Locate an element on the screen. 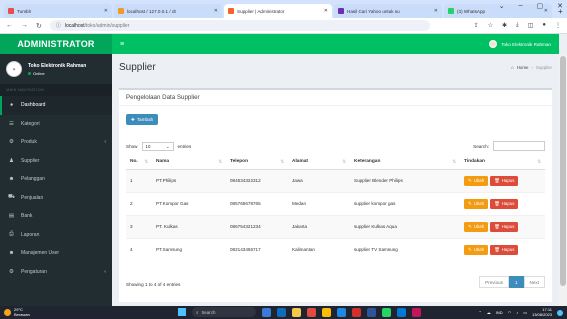 This screenshot has height=319, width=567. user-menu: Toko Elektronik Rahman is located at coordinates (520, 44).